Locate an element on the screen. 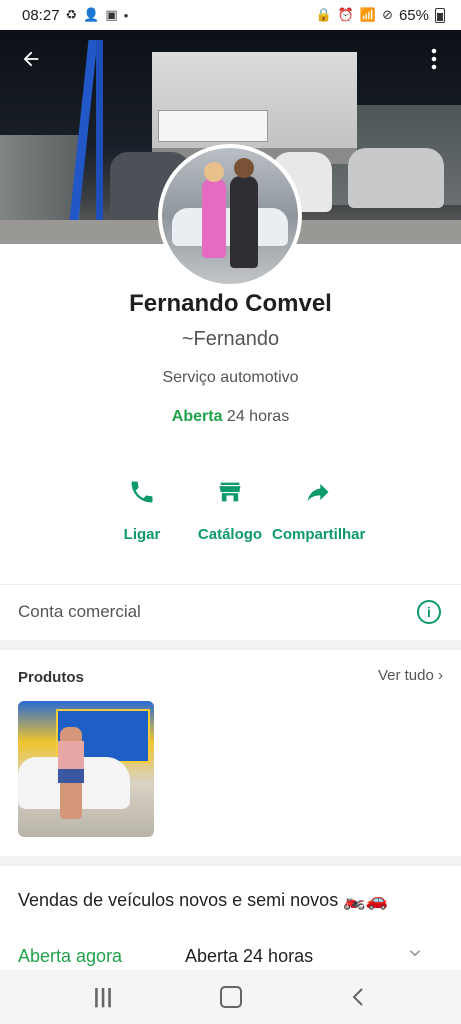 The width and height of the screenshot is (461, 1024). catalog-button: Catálogo is located at coordinates (230, 511).